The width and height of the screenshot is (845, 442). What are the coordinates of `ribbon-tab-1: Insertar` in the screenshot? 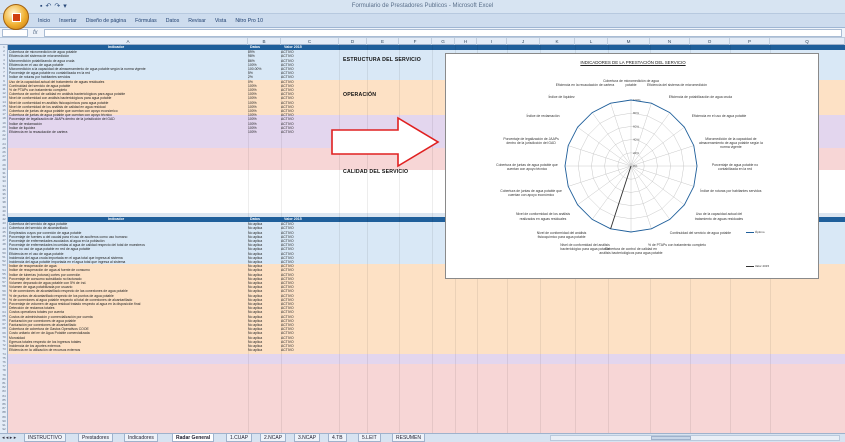 It's located at (68, 21).